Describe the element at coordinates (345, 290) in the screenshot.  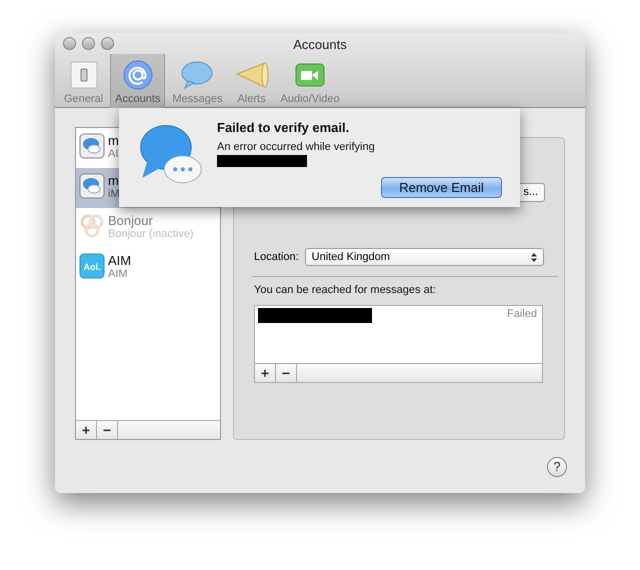
I see `reachable-label: You can be reached for messages at:` at that location.